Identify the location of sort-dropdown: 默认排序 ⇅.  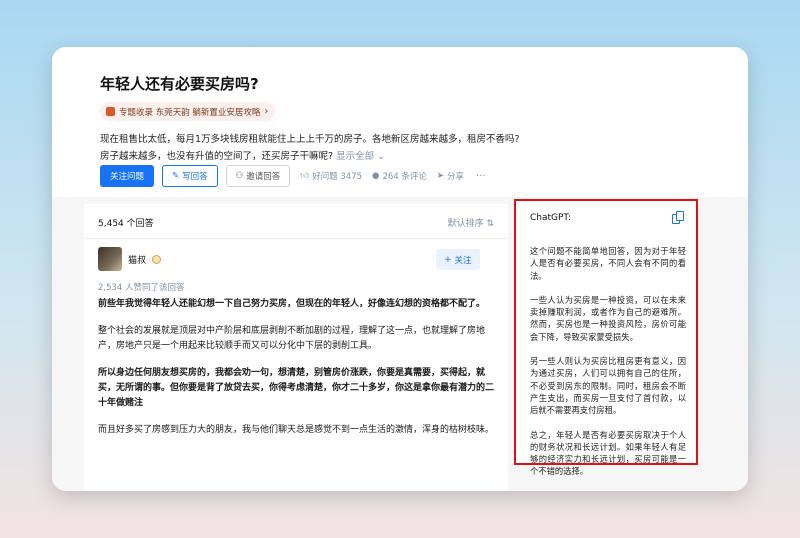
(471, 222).